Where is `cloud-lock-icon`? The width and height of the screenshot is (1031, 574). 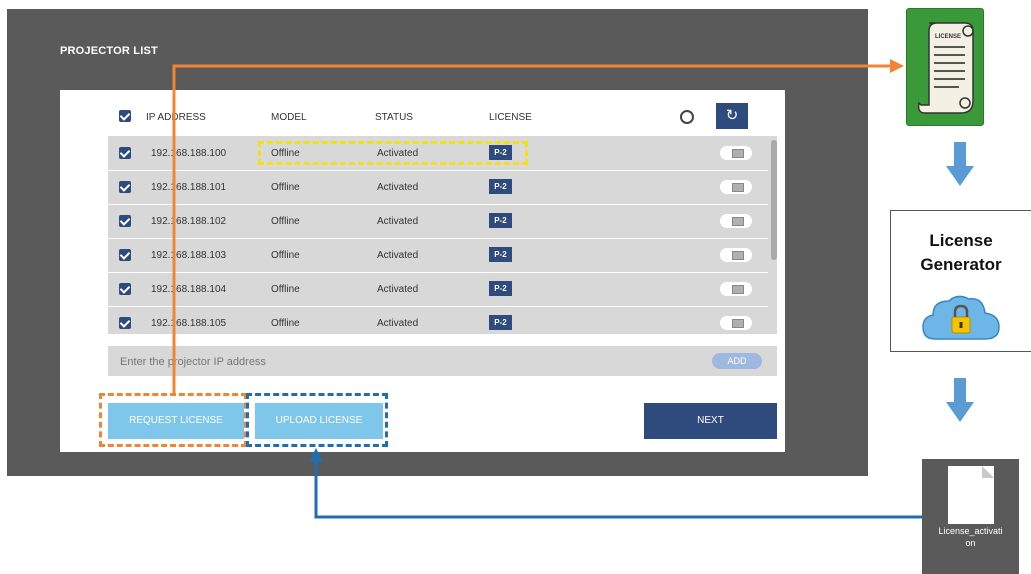
cloud-lock-icon is located at coordinates (961, 317).